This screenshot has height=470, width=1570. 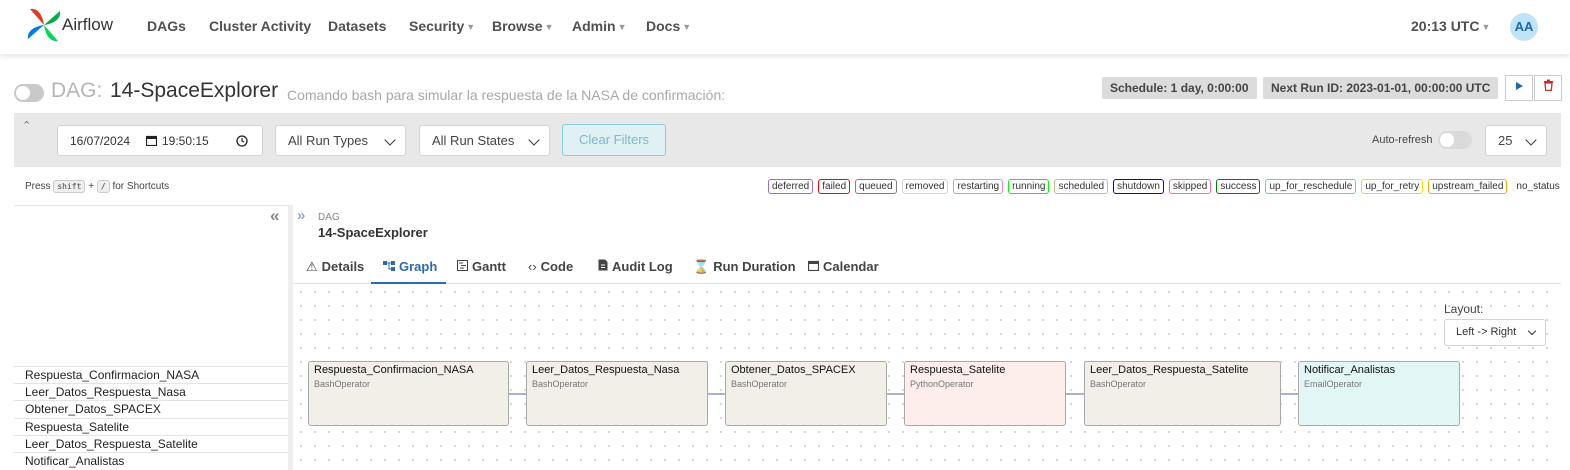 I want to click on breadcrumb-dag: 14-SpaceExplorer, so click(x=373, y=232).